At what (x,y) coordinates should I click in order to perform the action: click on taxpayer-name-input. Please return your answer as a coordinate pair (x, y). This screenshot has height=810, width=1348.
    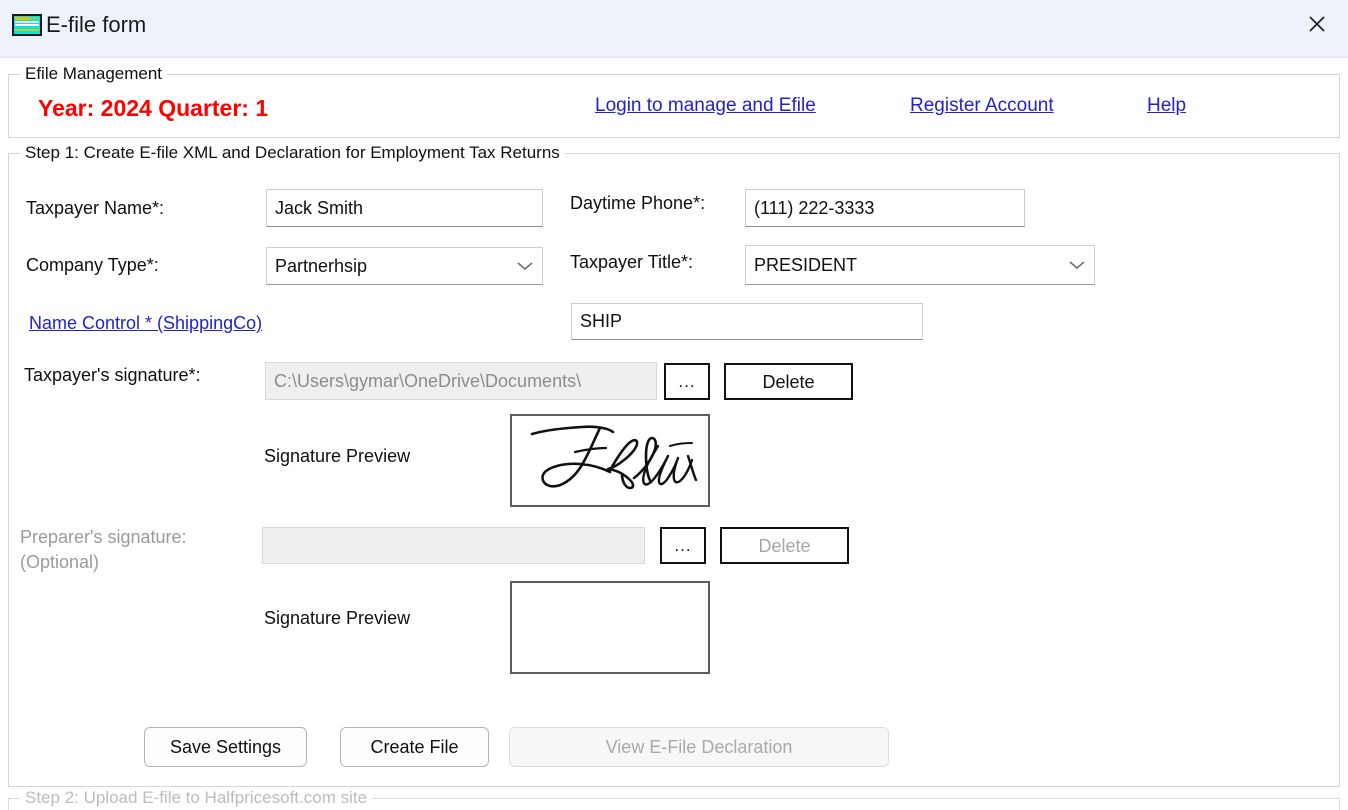
    Looking at the image, I should click on (404, 208).